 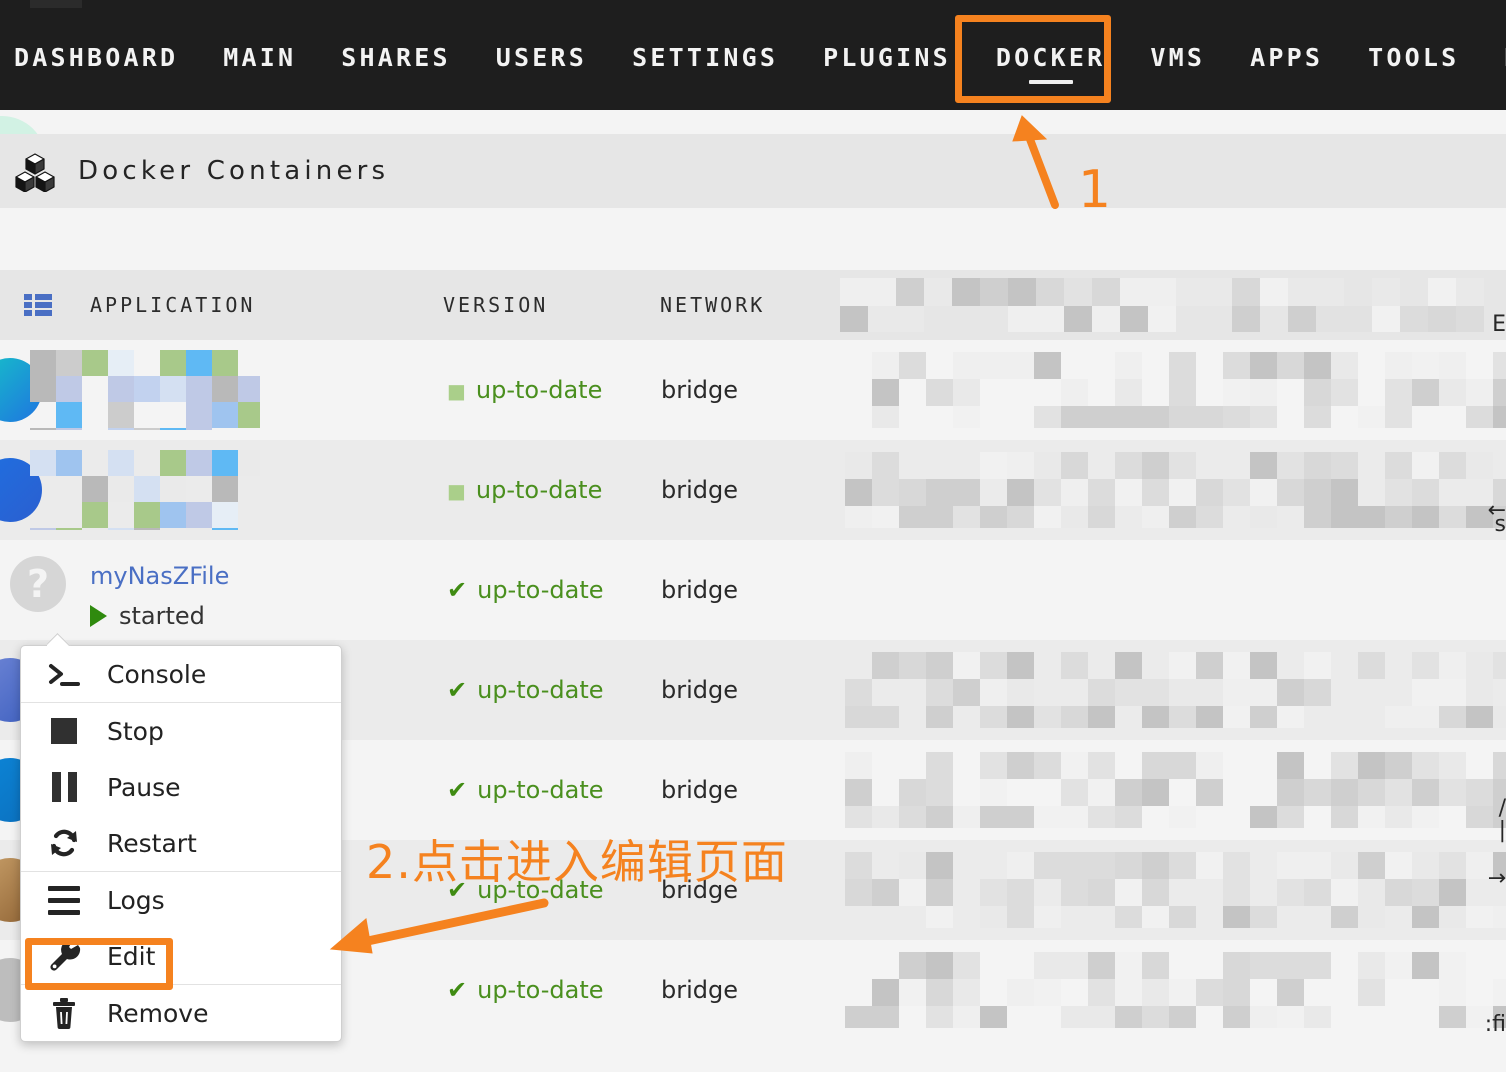 I want to click on nav-item-label: APPS, so click(x=1287, y=57).